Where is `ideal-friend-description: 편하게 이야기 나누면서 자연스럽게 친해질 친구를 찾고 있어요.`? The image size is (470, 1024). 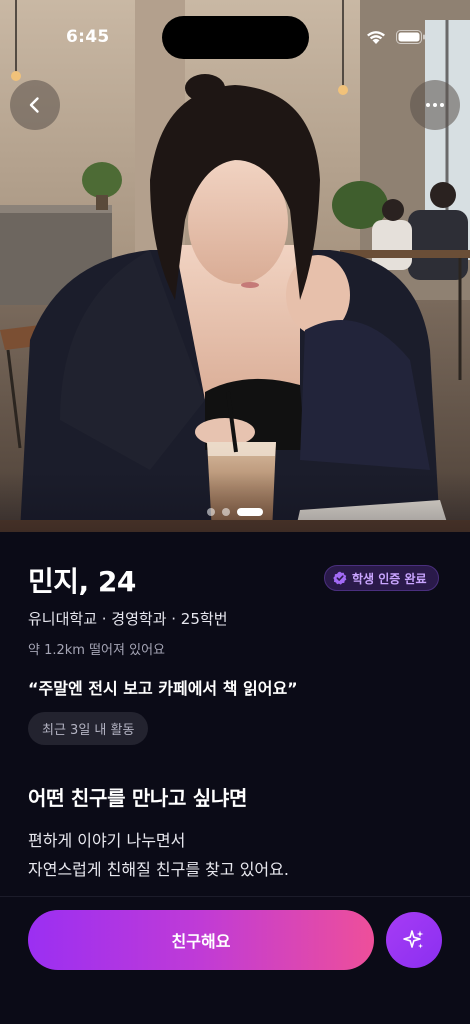
ideal-friend-description: 편하게 이야기 나누면서 자연스럽게 친해질 친구를 찾고 있어요. is located at coordinates (238, 855).